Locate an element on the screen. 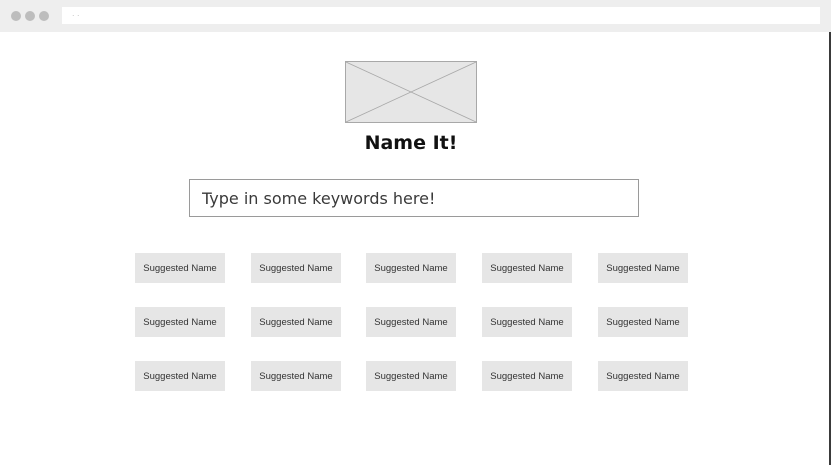 This screenshot has height=465, width=831. browser-chrome: . . is located at coordinates (415, 16).